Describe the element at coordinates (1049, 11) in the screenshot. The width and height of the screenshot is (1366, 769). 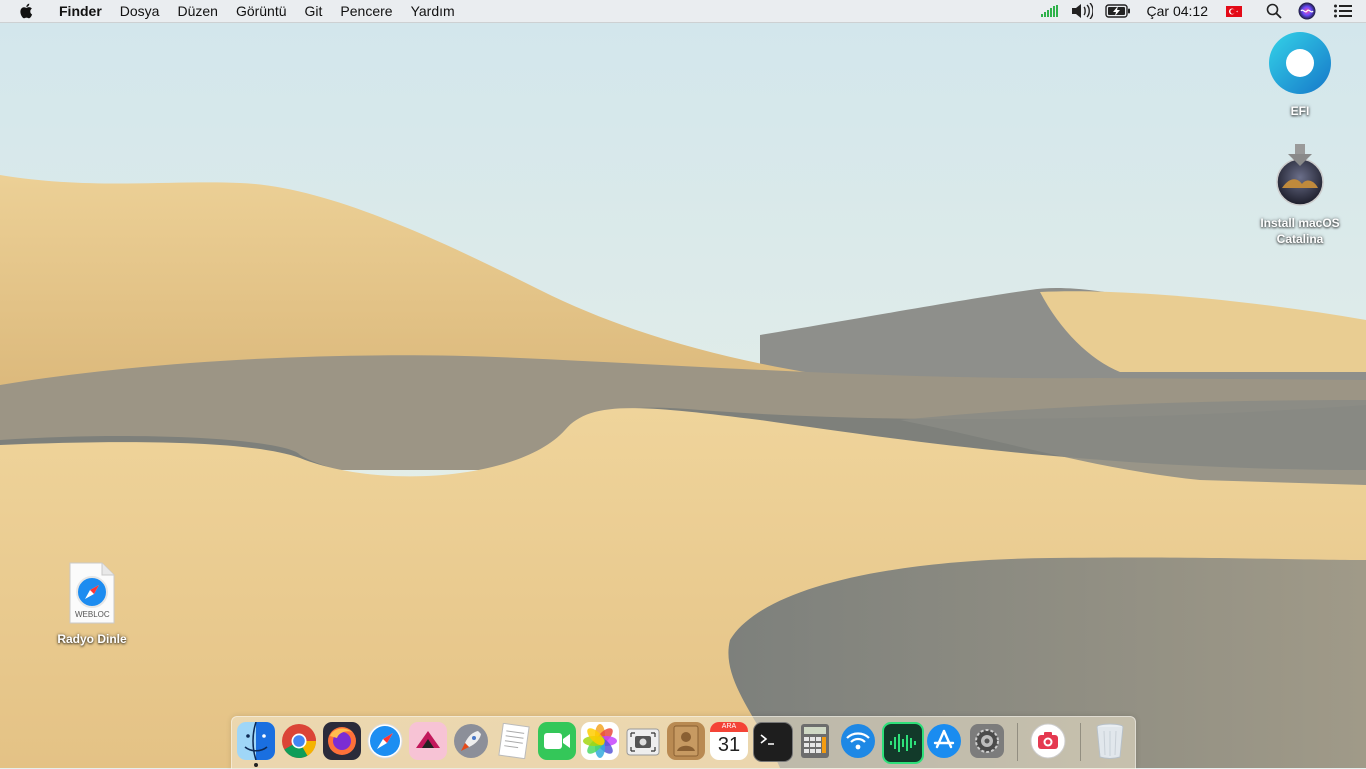
I see `signal-strength-icon` at that location.